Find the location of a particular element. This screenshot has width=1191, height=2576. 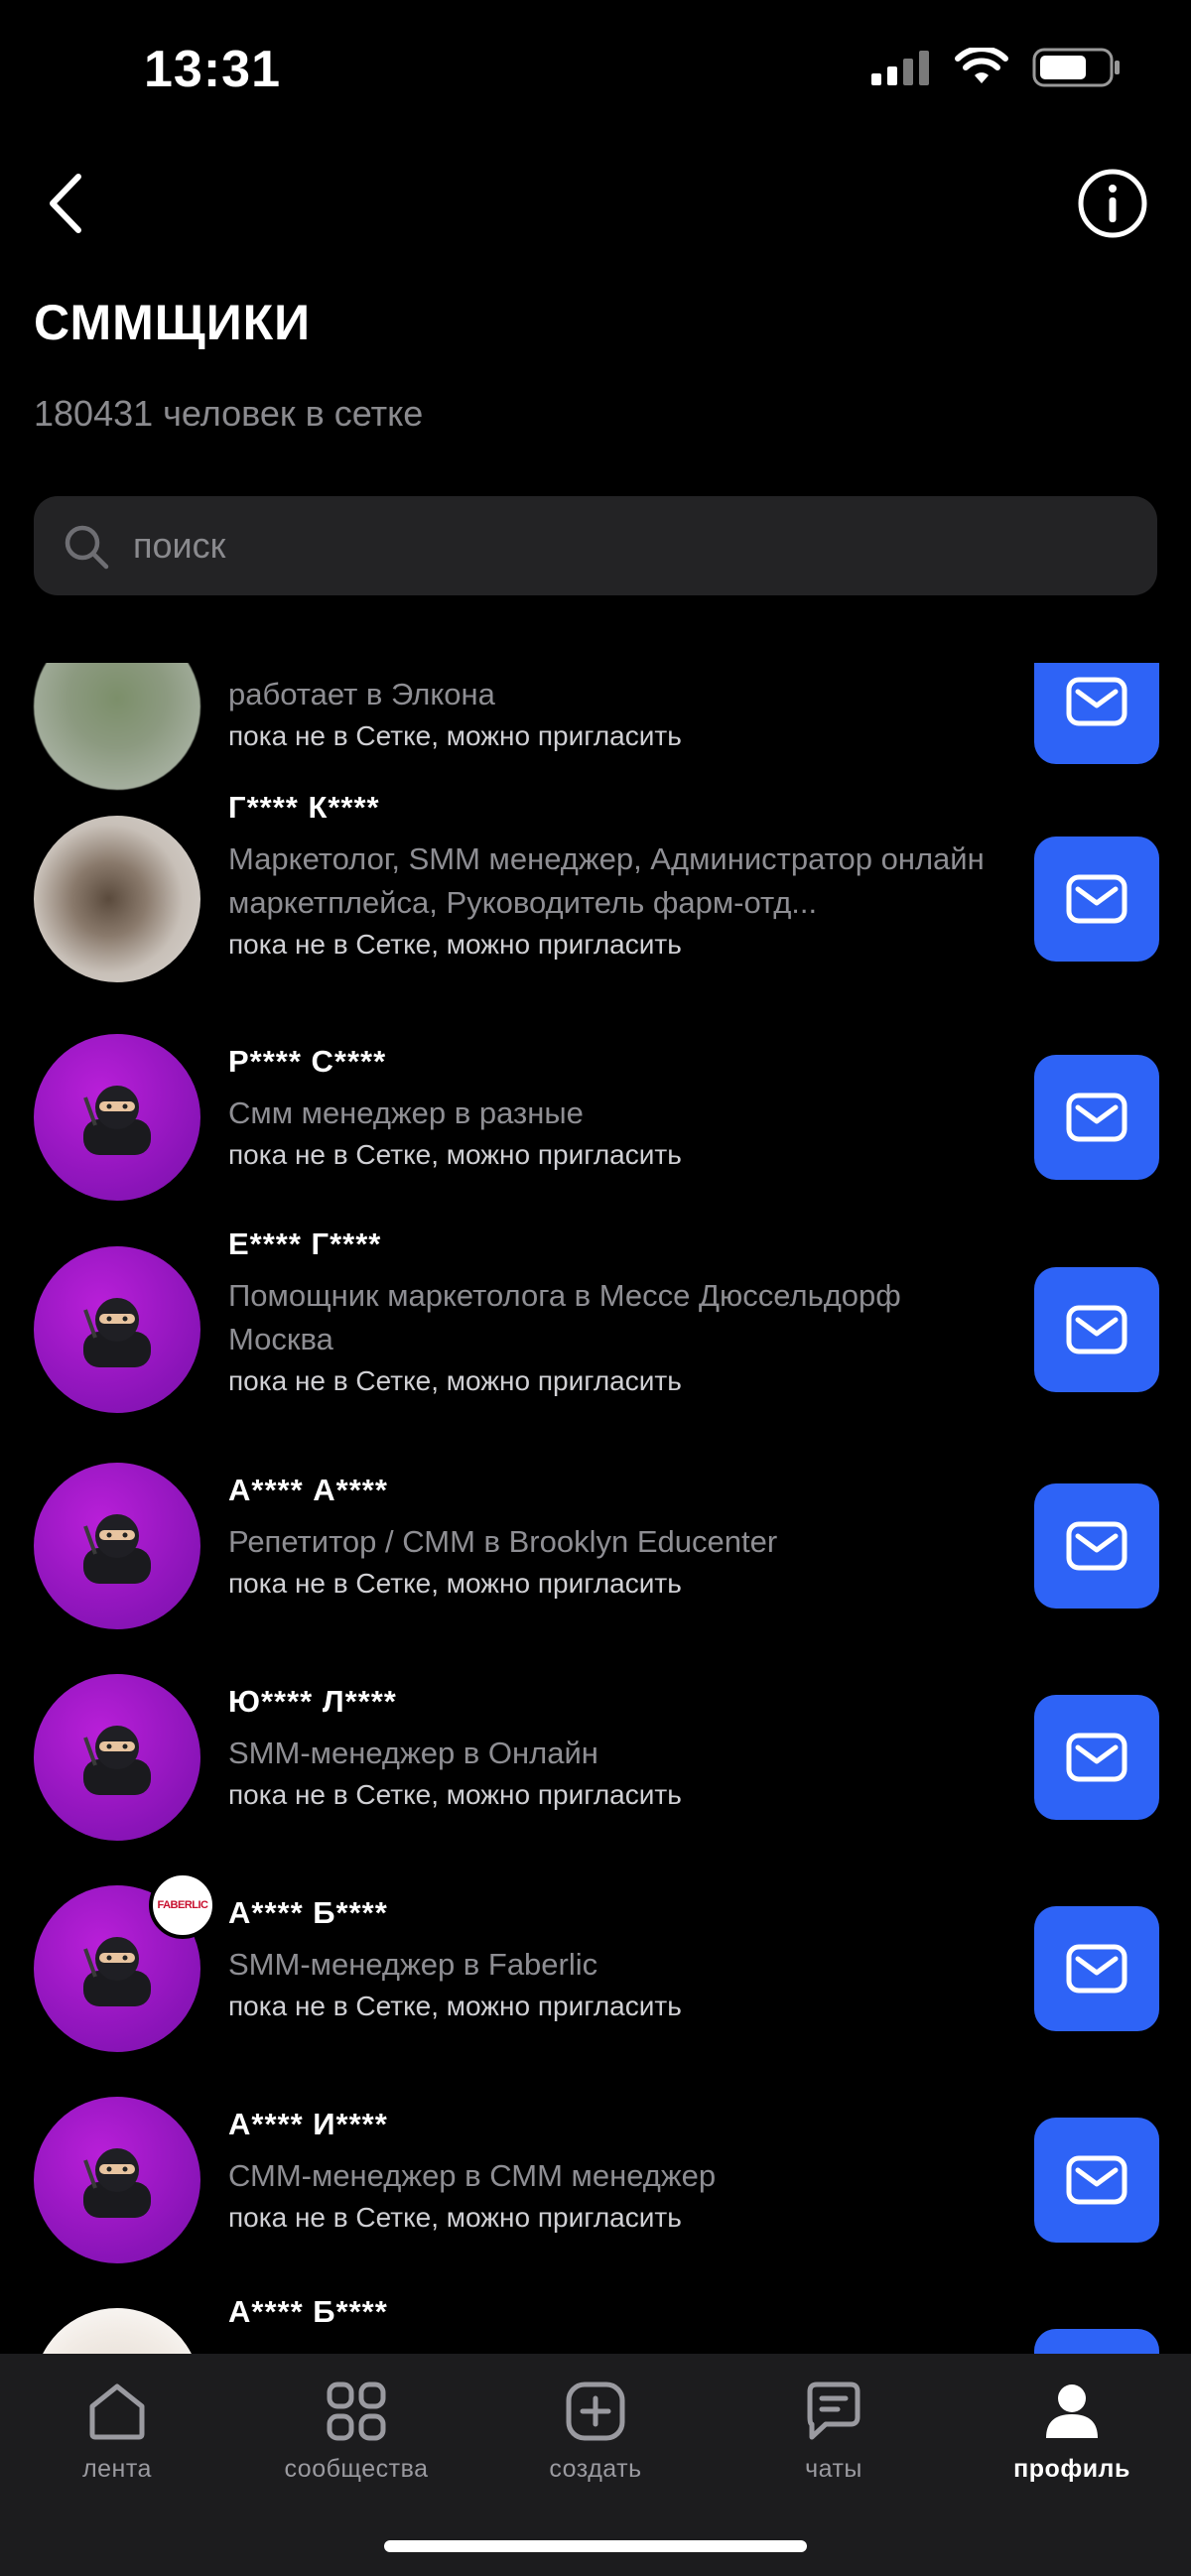

tab-feed: лента is located at coordinates (117, 2437).